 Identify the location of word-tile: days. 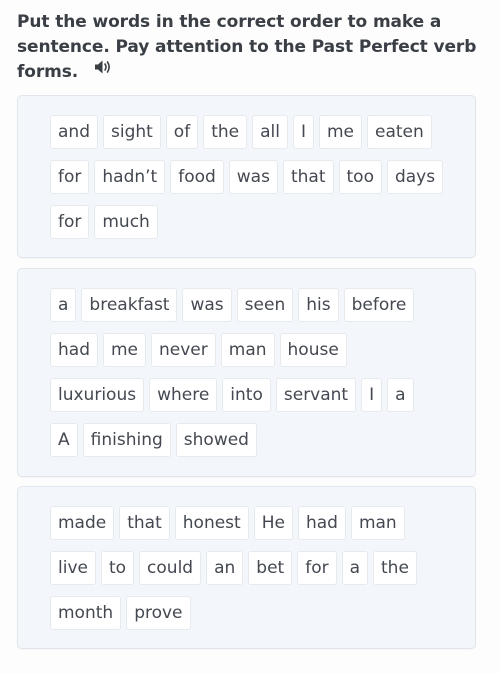
(415, 177).